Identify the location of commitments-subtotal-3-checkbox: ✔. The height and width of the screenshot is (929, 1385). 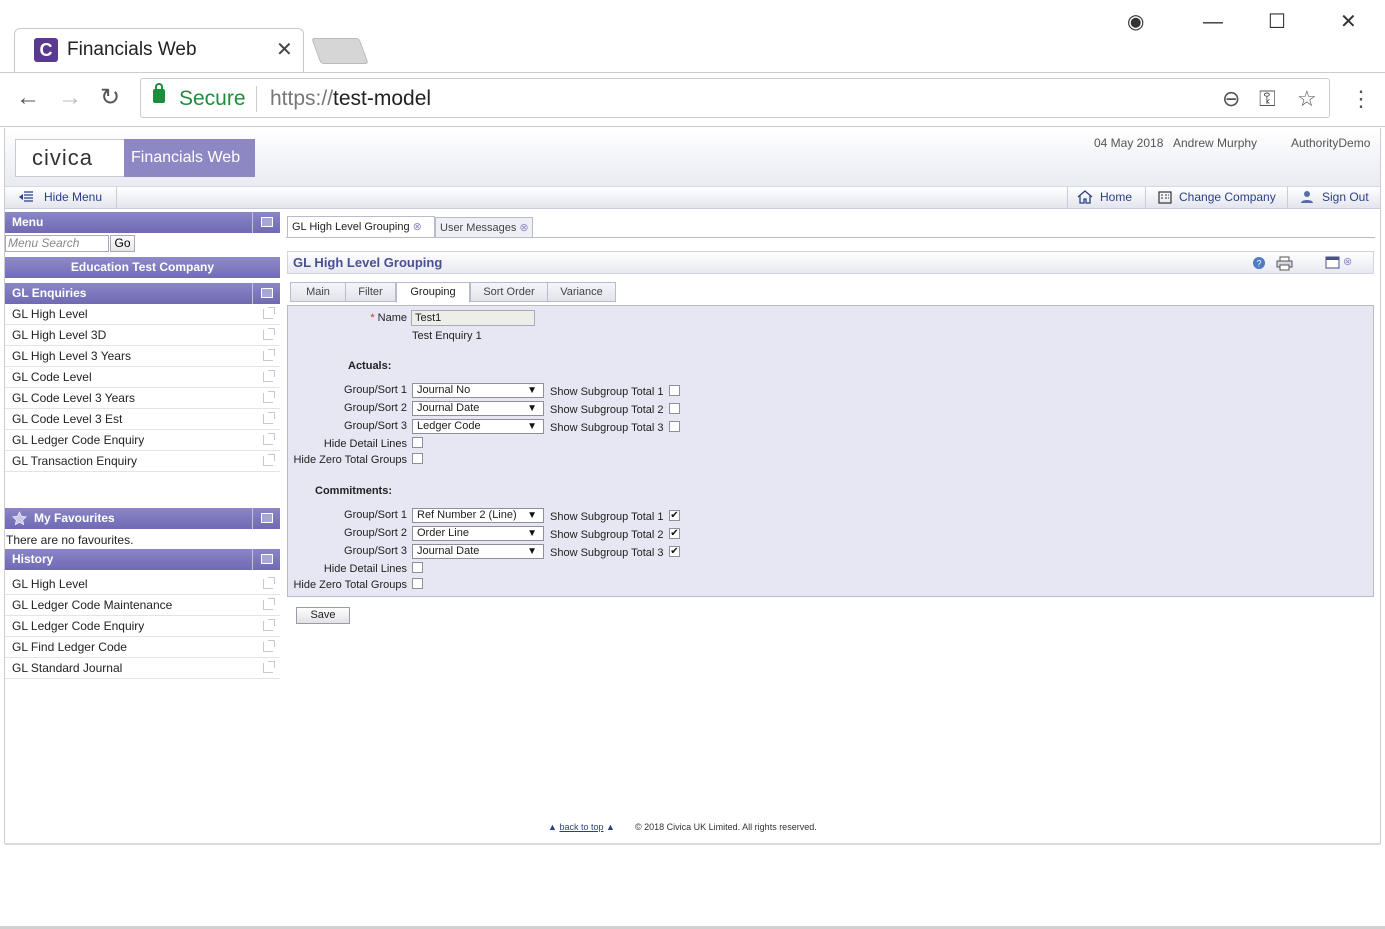
(674, 551).